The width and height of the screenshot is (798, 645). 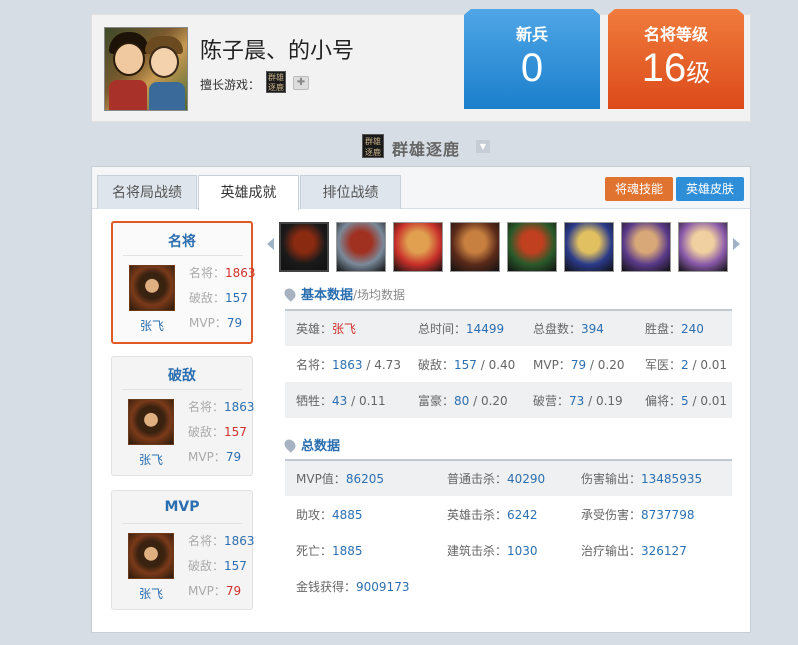 What do you see at coordinates (301, 83) in the screenshot?
I see `gear-icon: ✚` at bounding box center [301, 83].